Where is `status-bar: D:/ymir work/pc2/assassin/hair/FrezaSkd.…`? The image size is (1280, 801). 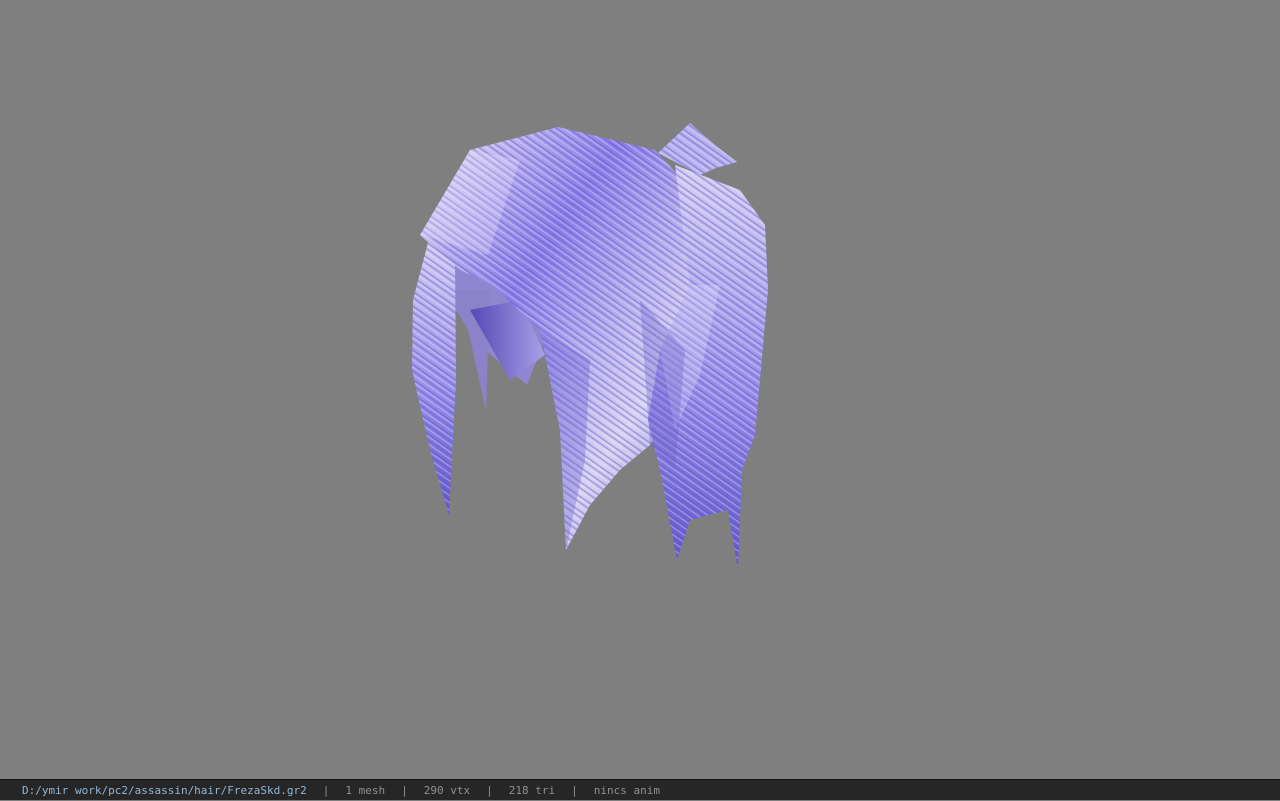 status-bar: D:/ymir work/pc2/assassin/hair/FrezaSkd.… is located at coordinates (640, 789).